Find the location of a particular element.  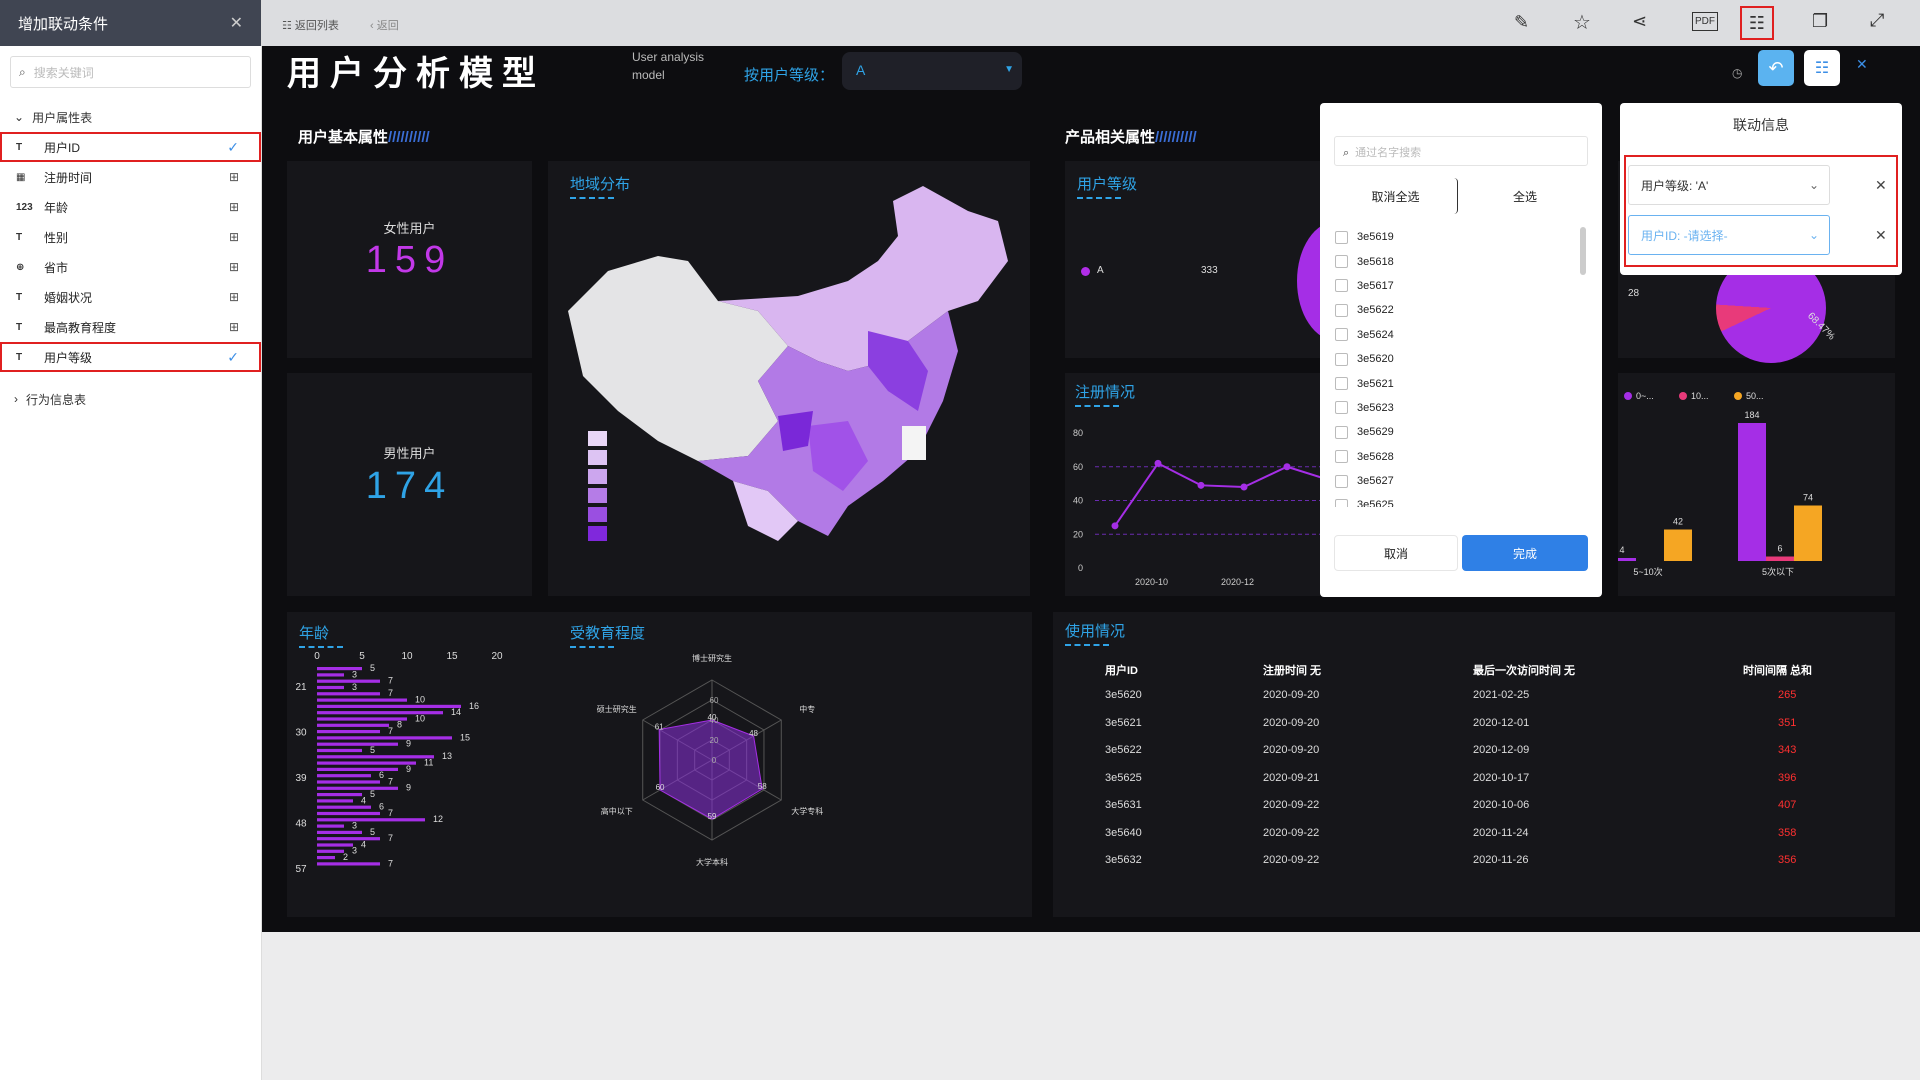

bar-value-label: 3 is located at coordinates (354, 851).